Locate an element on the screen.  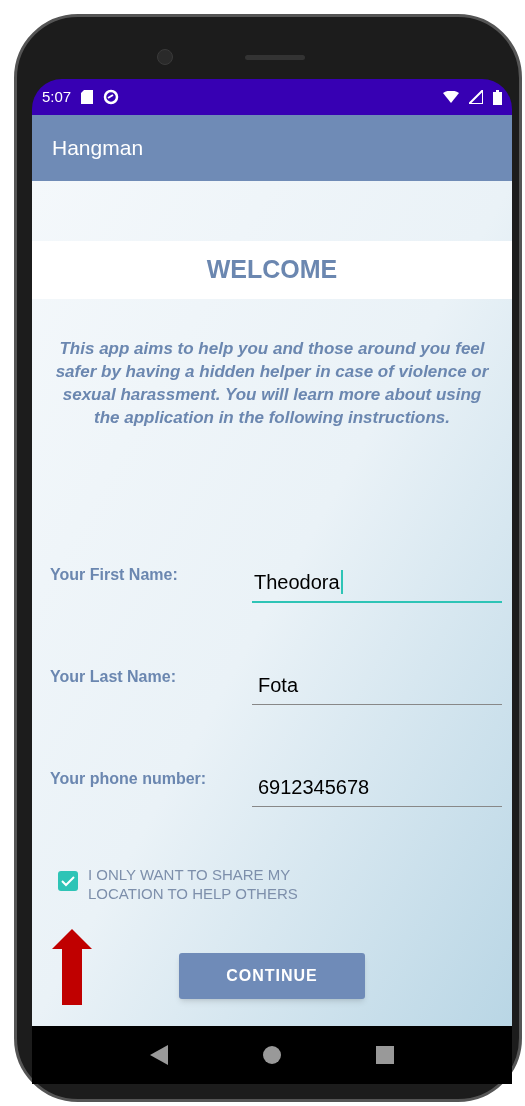
field-label: Your phone number: is located at coordinates (129, 779).